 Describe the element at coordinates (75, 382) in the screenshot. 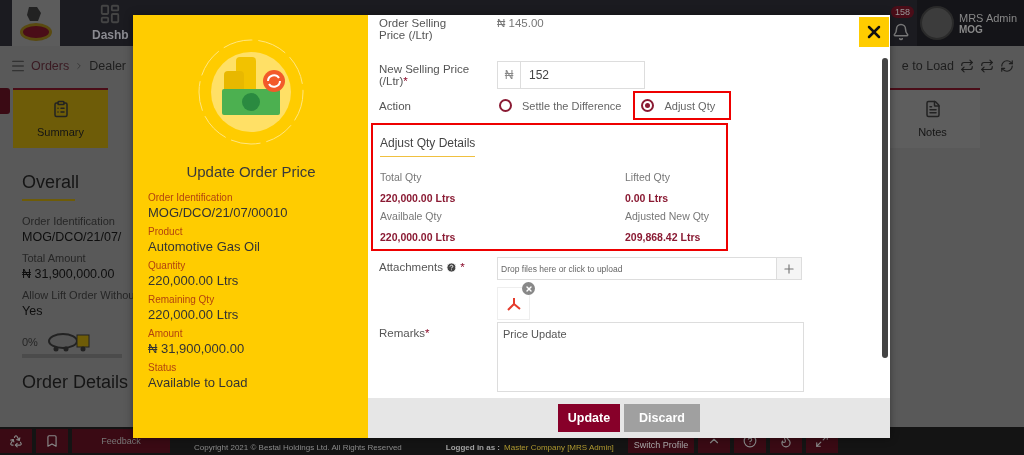

I see `section-title: Order Details` at that location.